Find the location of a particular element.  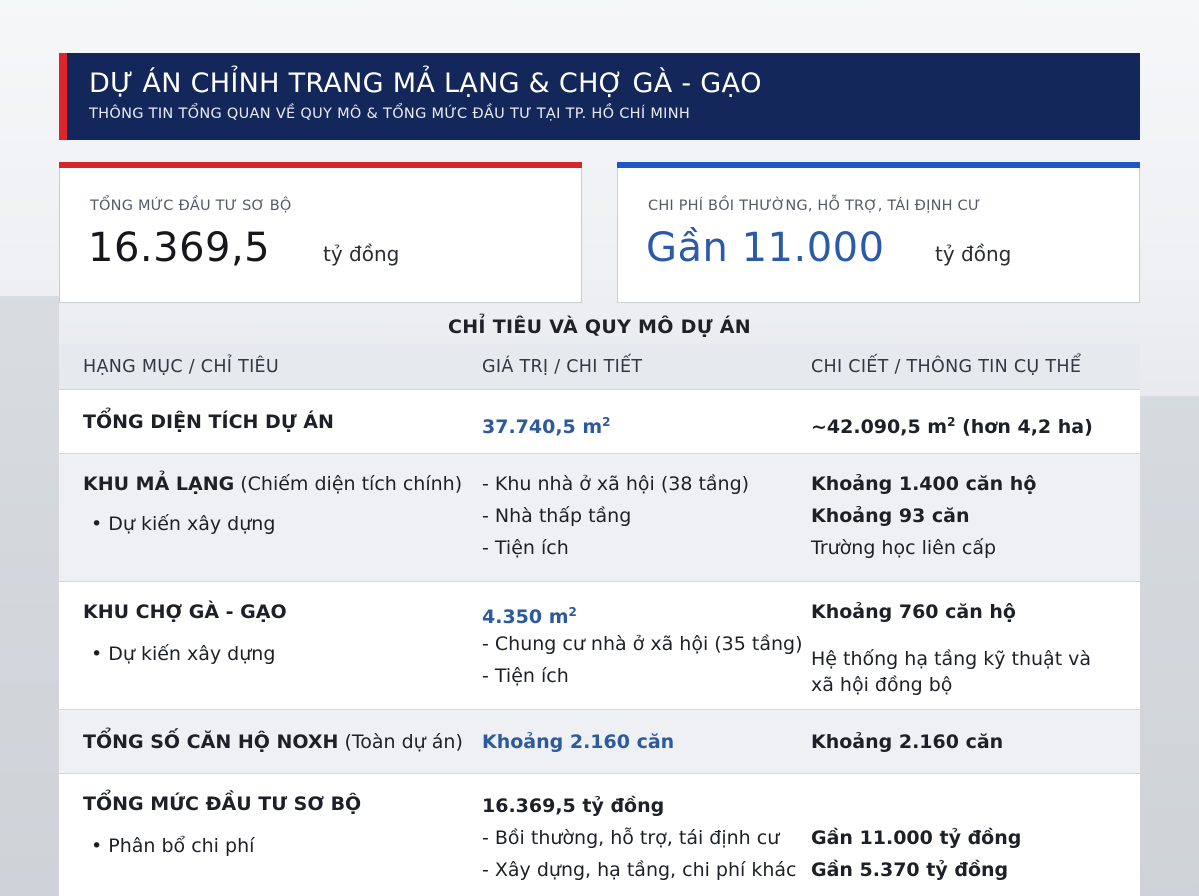

stat-value: Gần 11.000 is located at coordinates (765, 248).